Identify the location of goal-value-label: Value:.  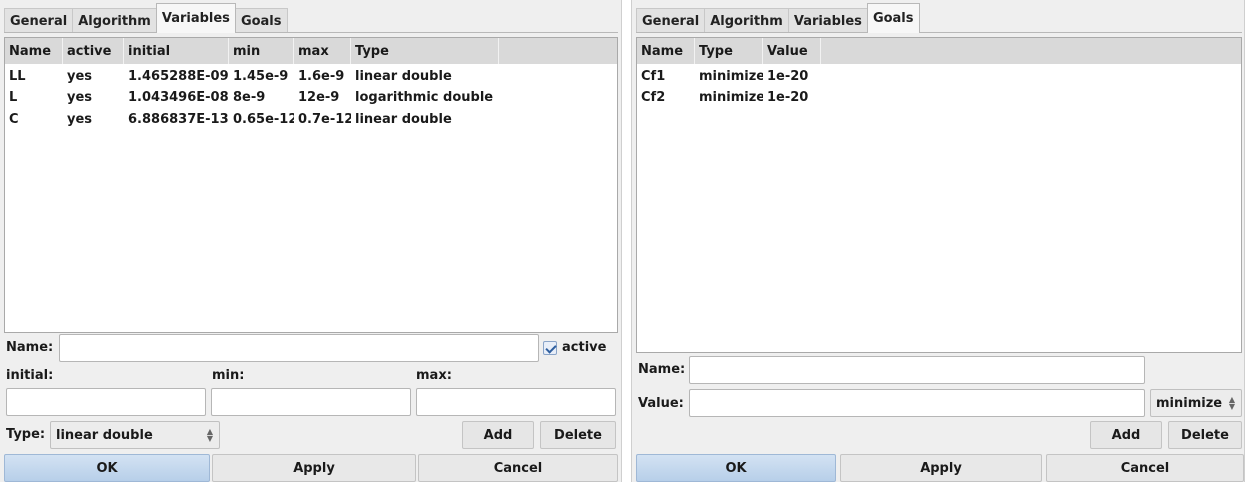
(661, 403).